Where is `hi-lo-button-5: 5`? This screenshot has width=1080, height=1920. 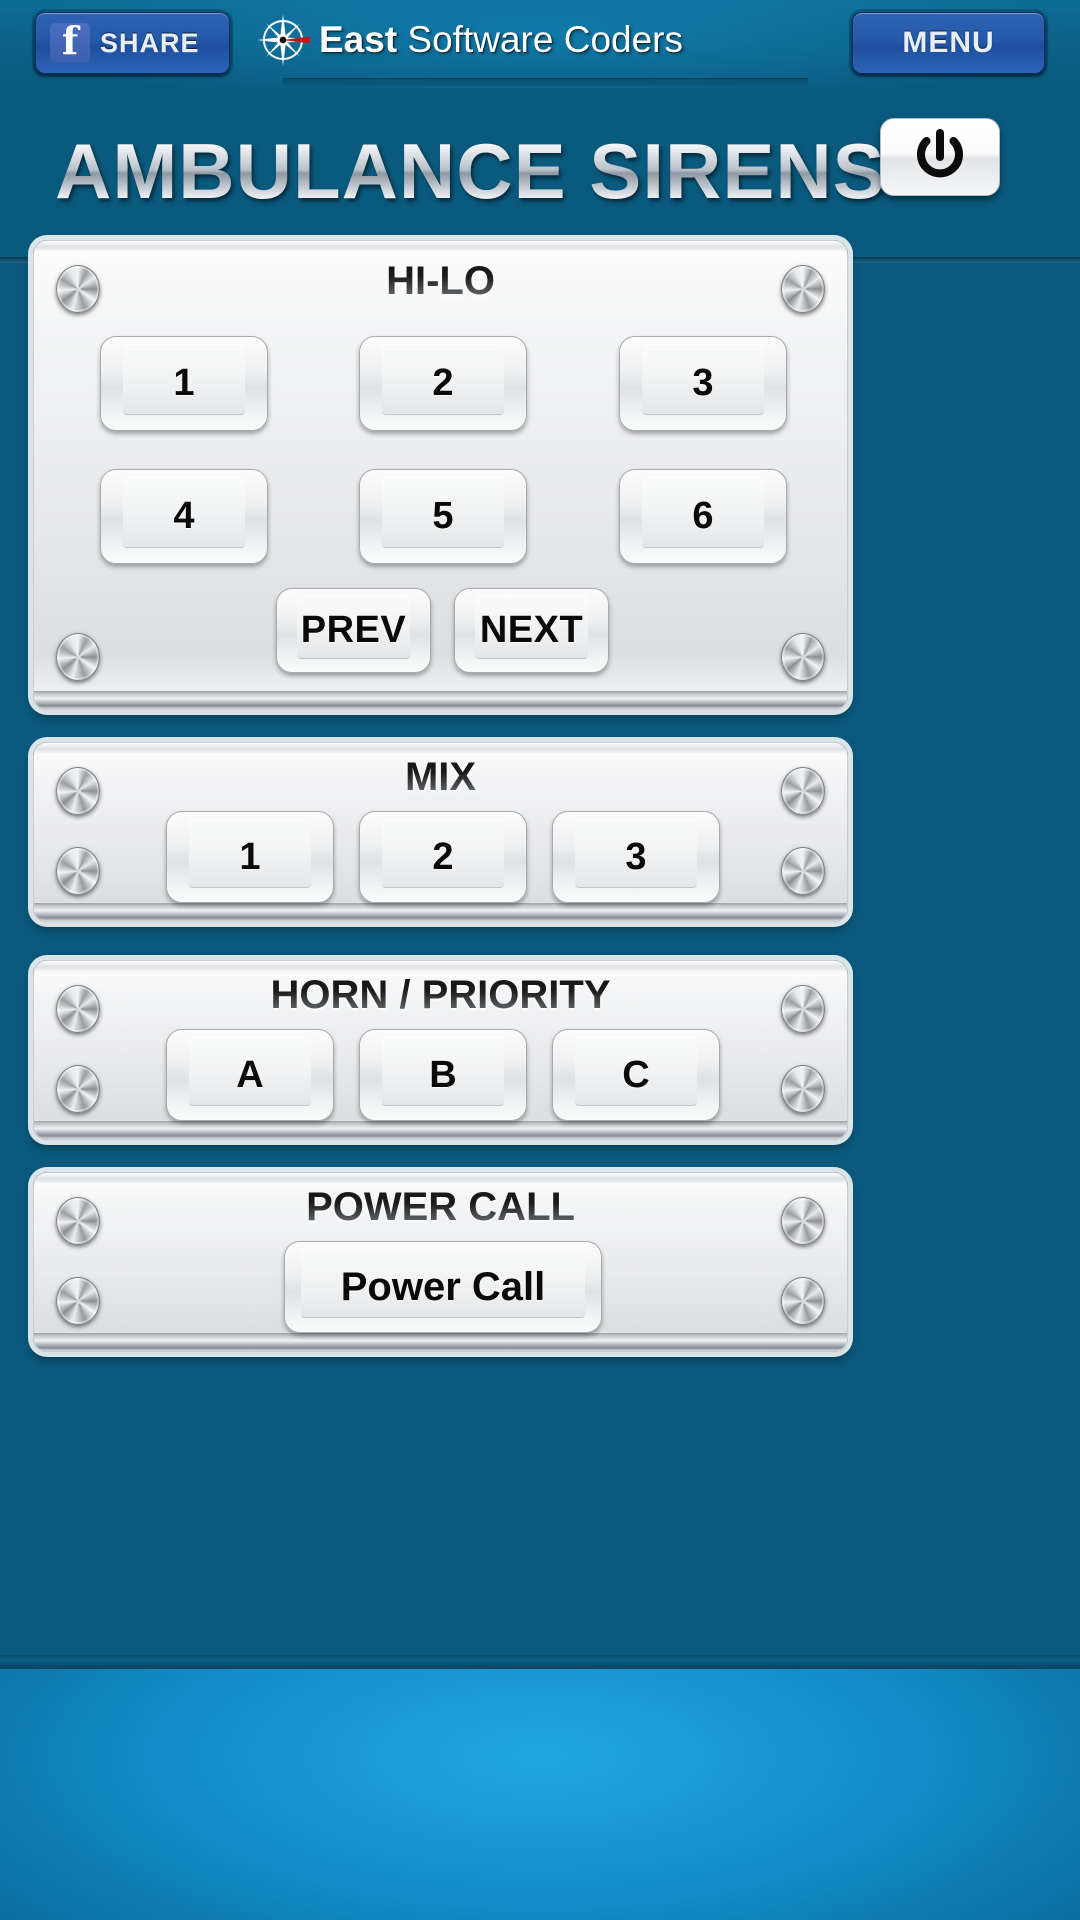 hi-lo-button-5: 5 is located at coordinates (443, 516).